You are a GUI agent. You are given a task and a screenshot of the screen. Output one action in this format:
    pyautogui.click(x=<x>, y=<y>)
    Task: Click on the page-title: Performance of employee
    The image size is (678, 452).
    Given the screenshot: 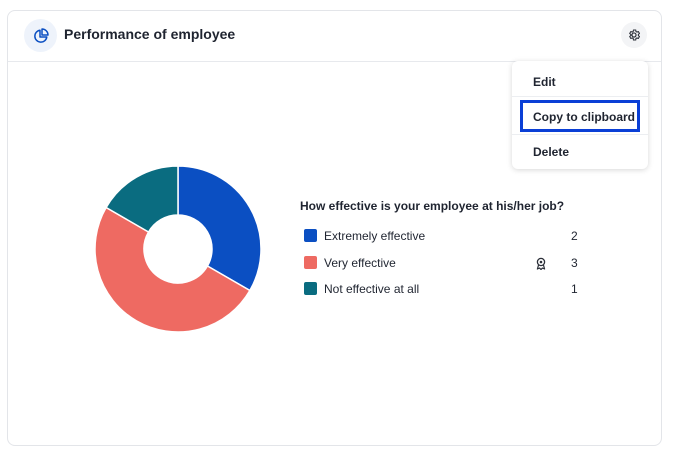 What is the action you would take?
    pyautogui.click(x=150, y=34)
    